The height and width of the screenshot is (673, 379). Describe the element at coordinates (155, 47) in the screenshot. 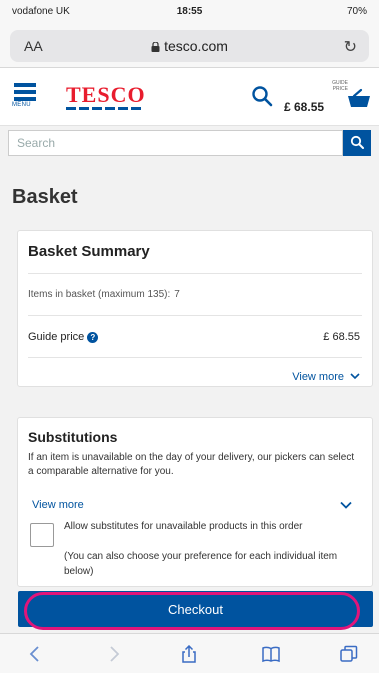

I see `lock-icon` at that location.